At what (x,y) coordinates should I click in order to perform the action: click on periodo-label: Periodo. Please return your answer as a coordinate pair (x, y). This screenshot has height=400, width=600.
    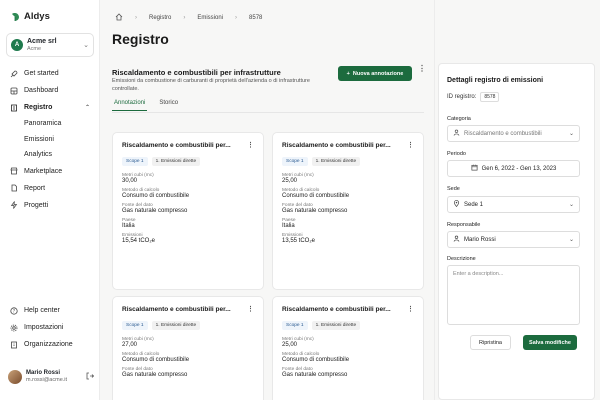
    Looking at the image, I should click on (456, 154).